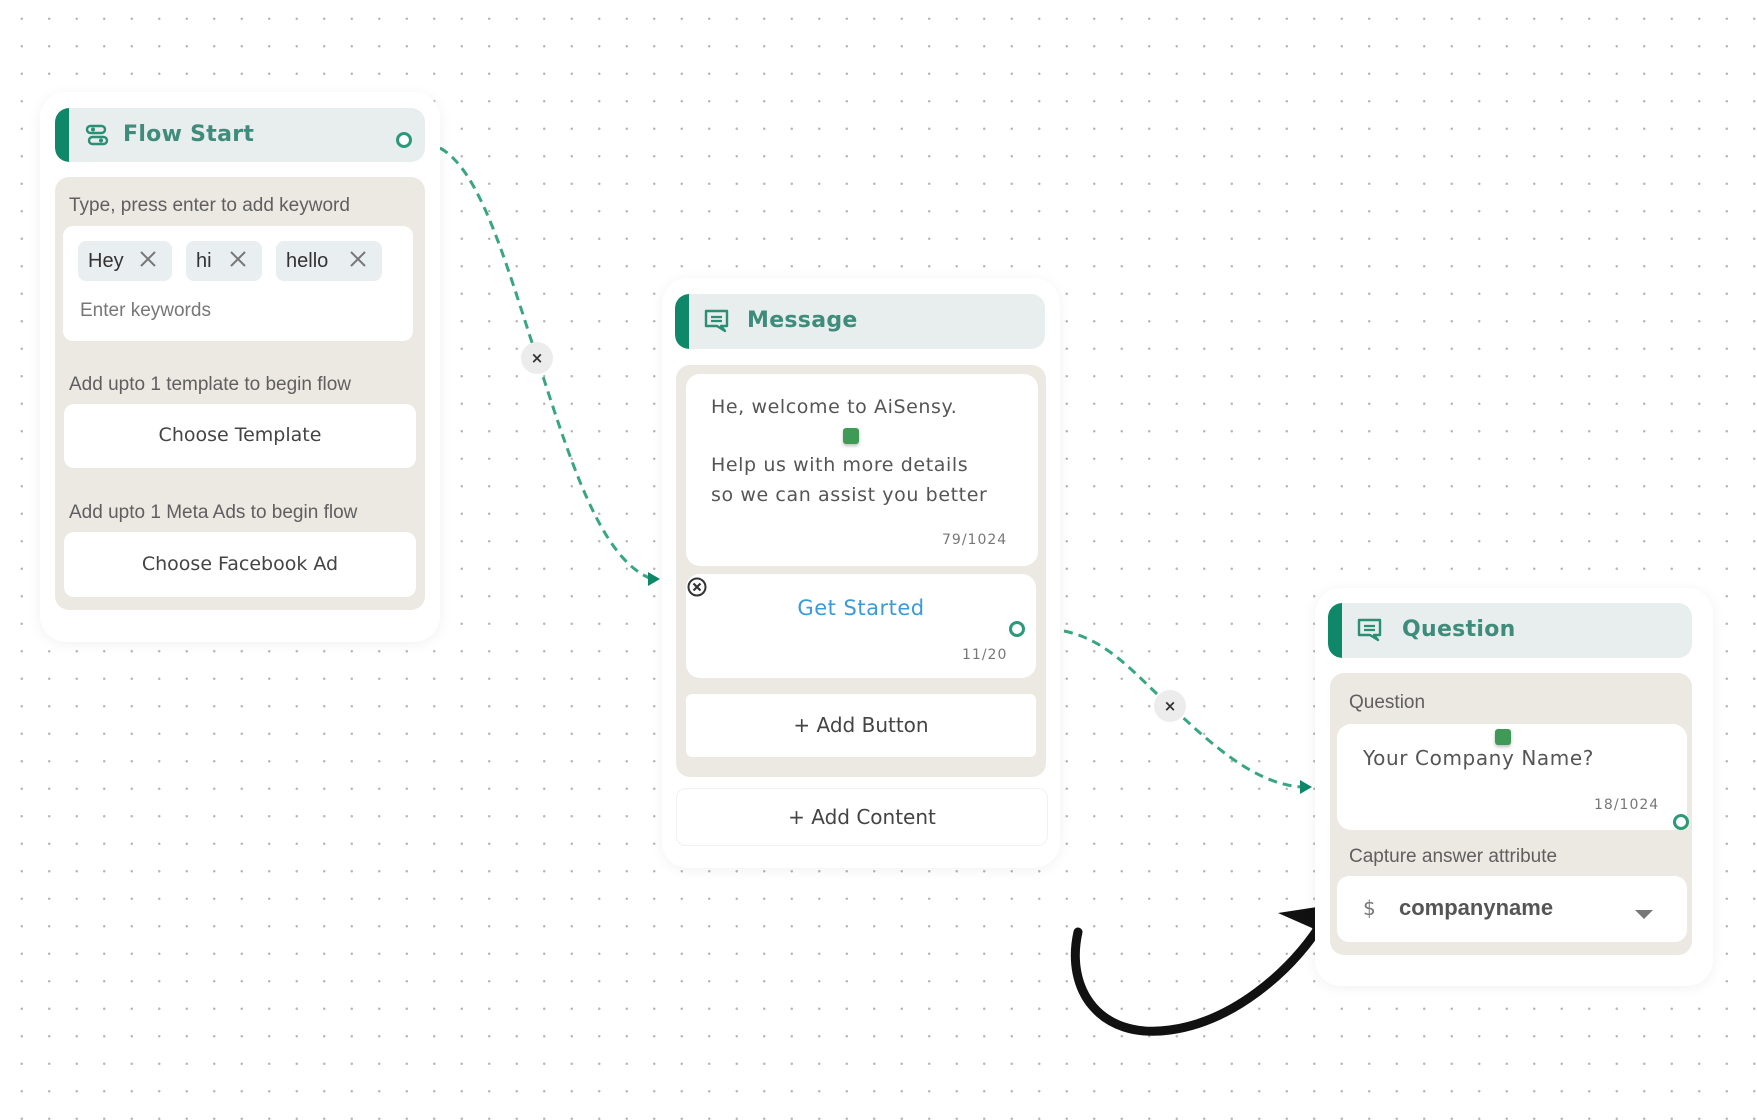  What do you see at coordinates (106, 260) in the screenshot?
I see `keyword-chip-text: Hey` at bounding box center [106, 260].